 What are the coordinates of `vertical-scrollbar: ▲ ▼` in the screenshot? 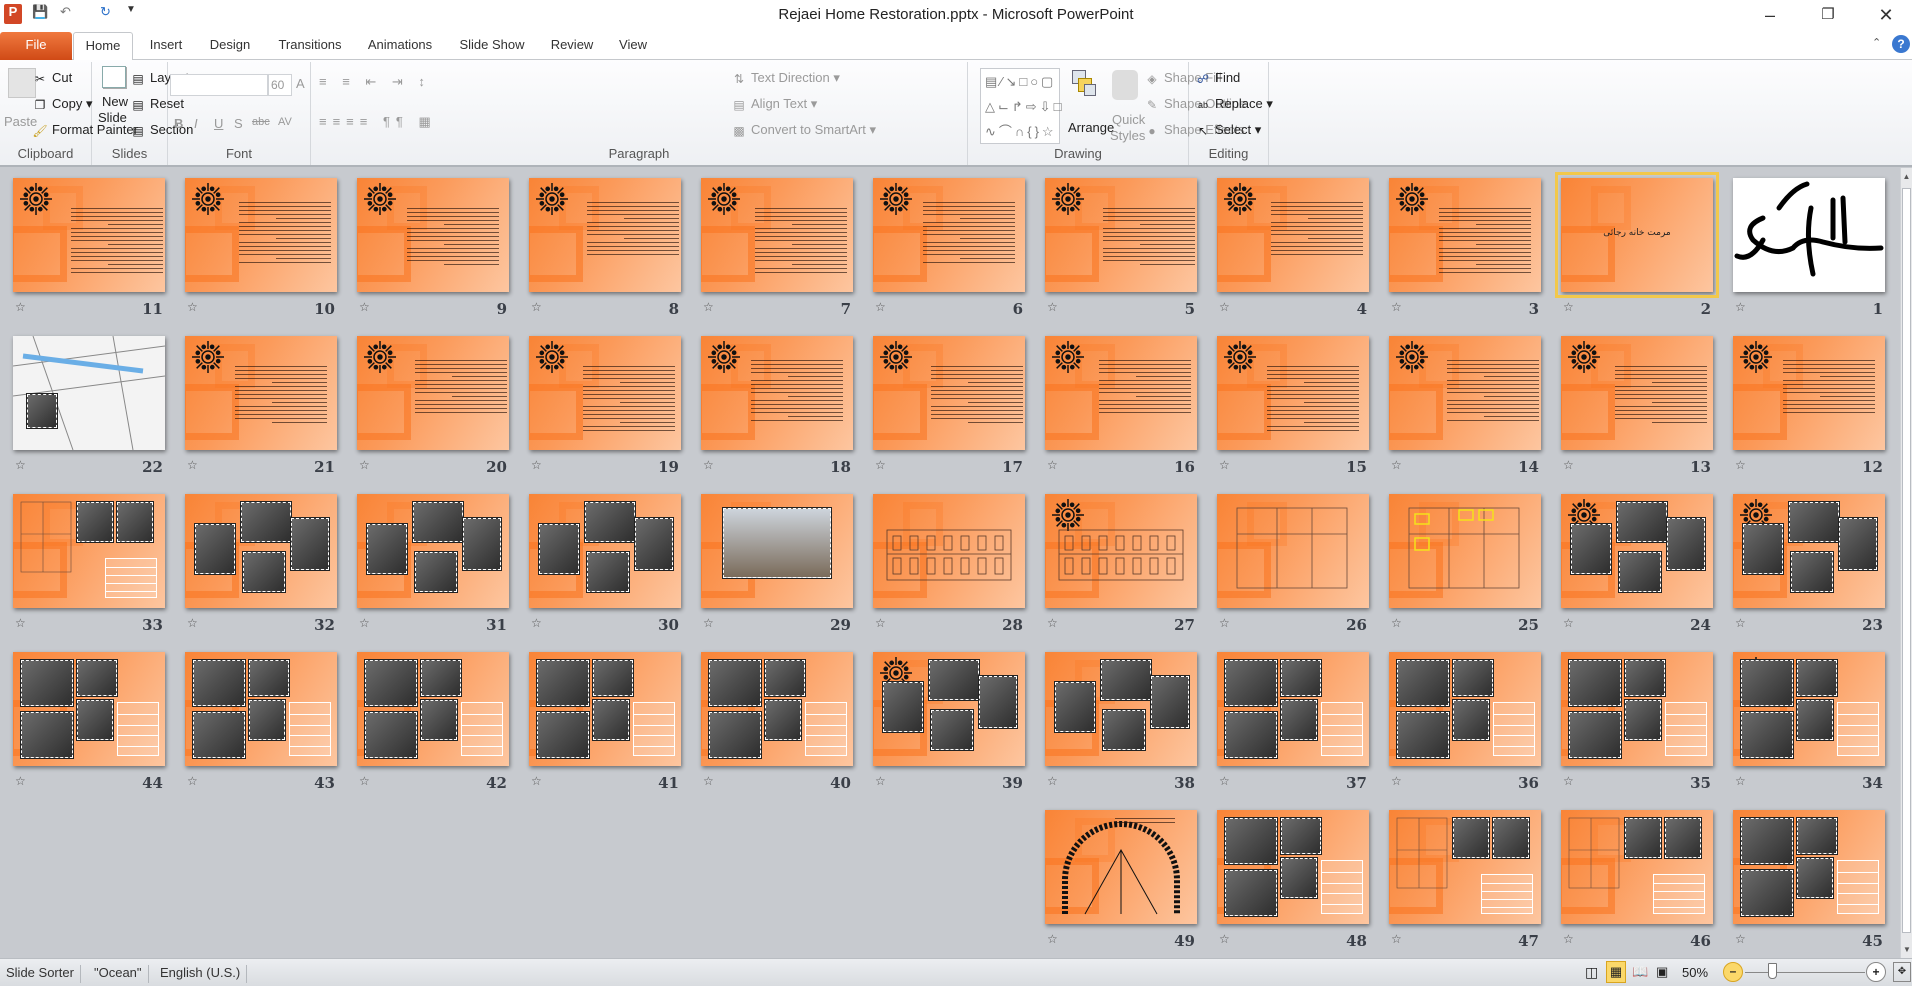 It's located at (1906, 563).